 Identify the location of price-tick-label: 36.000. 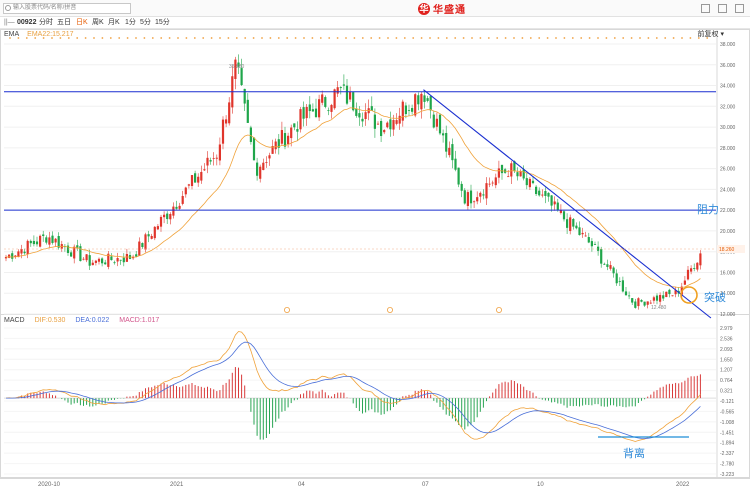
(728, 66).